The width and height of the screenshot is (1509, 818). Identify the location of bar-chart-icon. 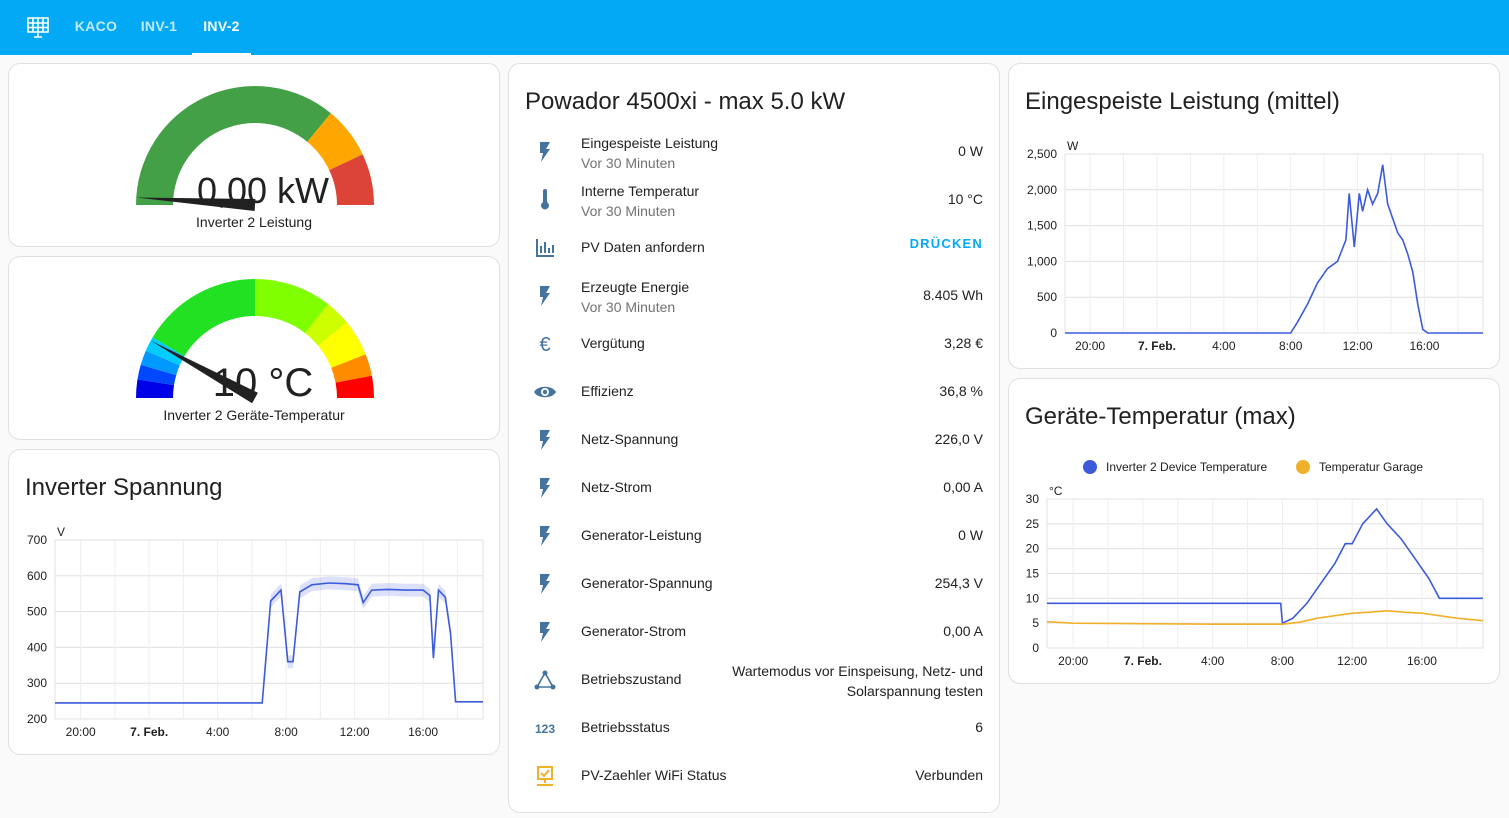
(545, 248).